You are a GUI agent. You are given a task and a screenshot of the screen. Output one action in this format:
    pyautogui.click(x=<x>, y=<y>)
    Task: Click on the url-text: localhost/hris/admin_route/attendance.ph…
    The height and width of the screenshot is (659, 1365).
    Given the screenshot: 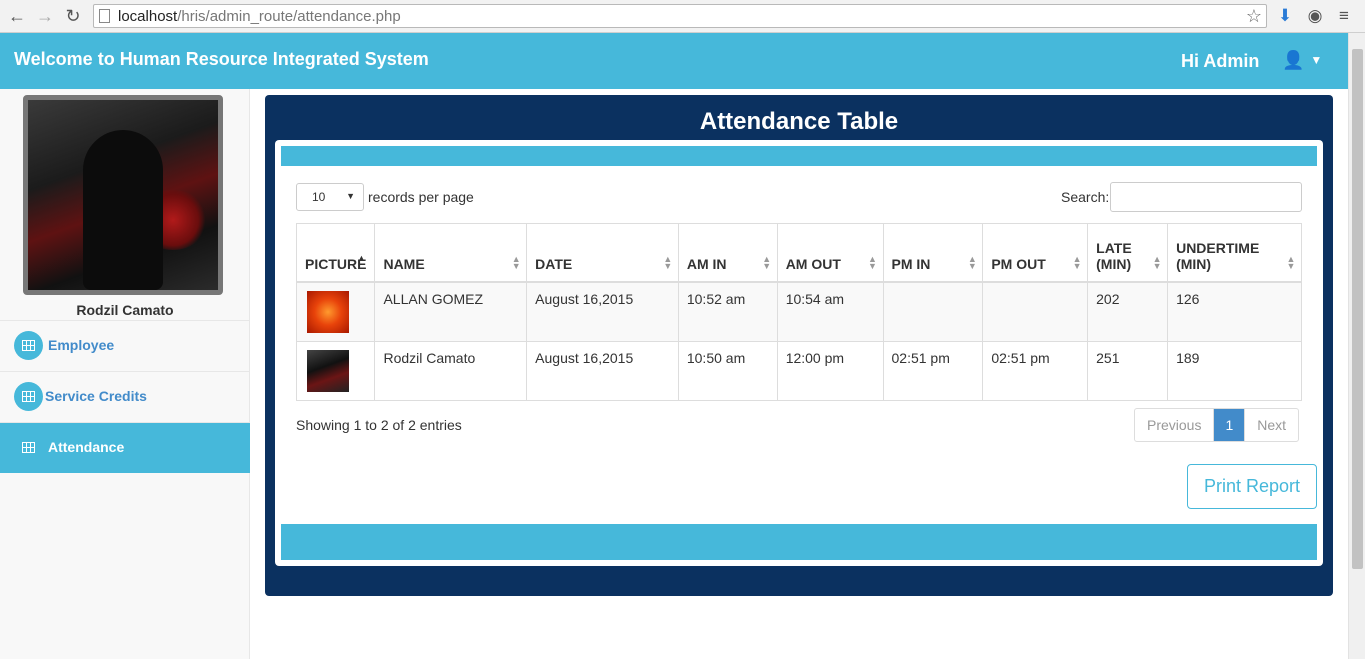 What is the action you would take?
    pyautogui.click(x=259, y=16)
    